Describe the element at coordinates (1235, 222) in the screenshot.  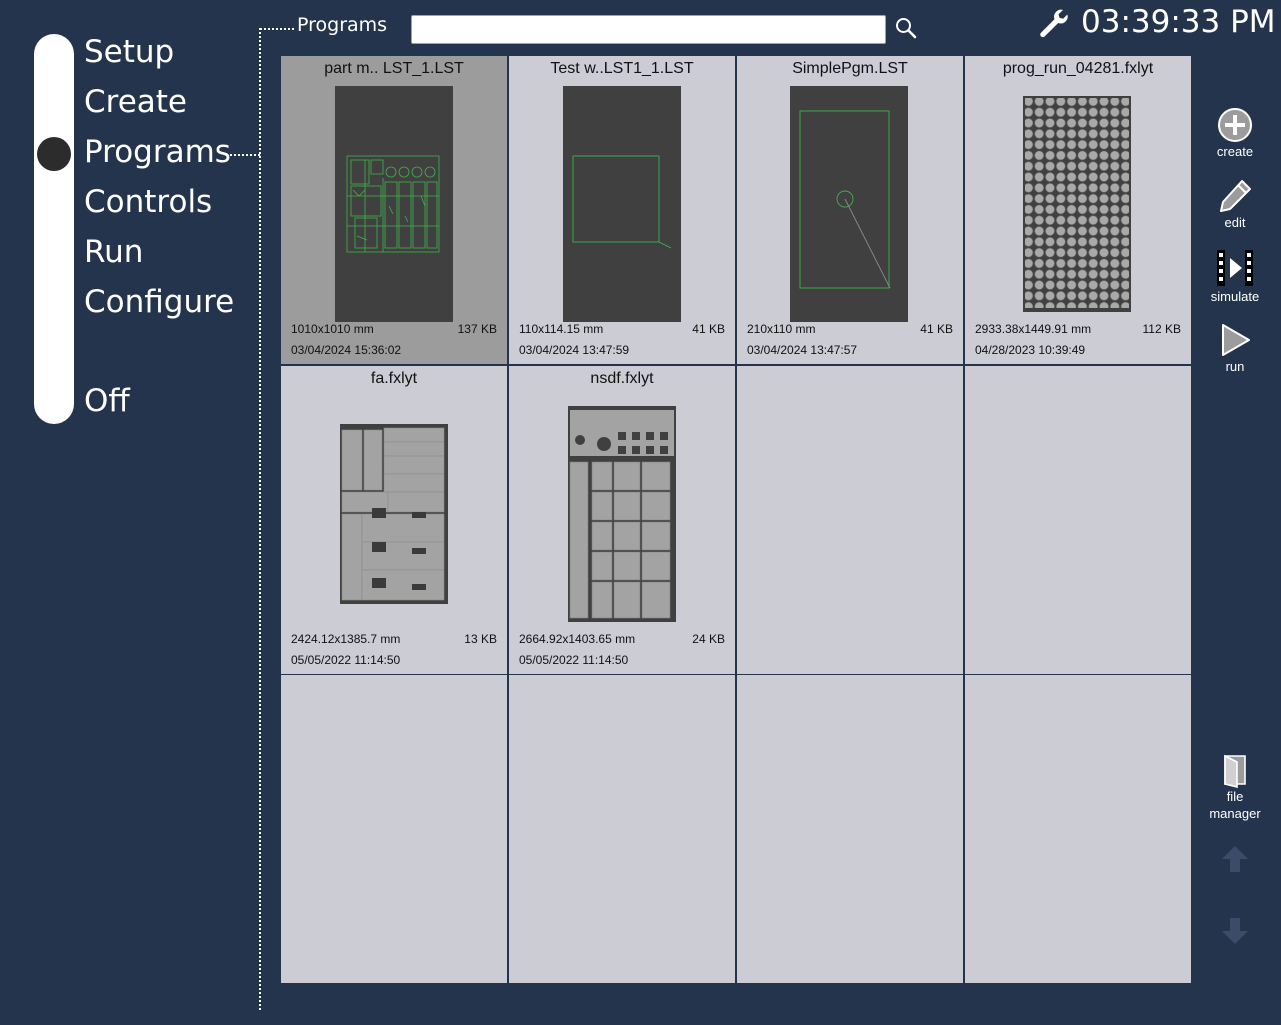
I see `edit-label: edit` at that location.